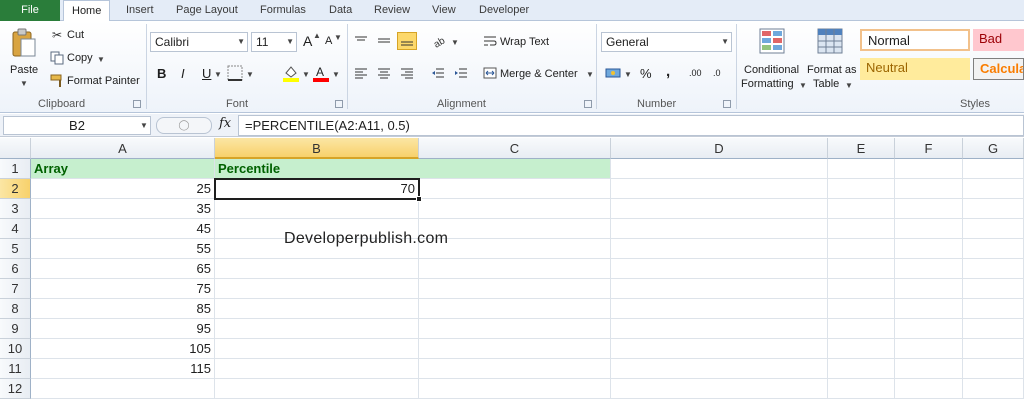 The width and height of the screenshot is (1024, 399). I want to click on increase-decimal-button: .00, so click(695, 73).